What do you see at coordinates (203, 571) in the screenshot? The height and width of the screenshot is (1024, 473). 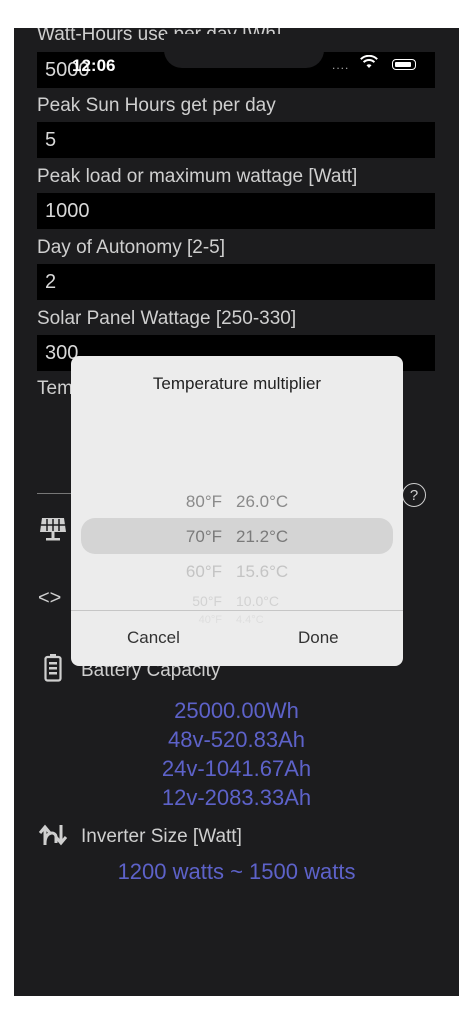 I see `option-fahrenheit: 60°F` at bounding box center [203, 571].